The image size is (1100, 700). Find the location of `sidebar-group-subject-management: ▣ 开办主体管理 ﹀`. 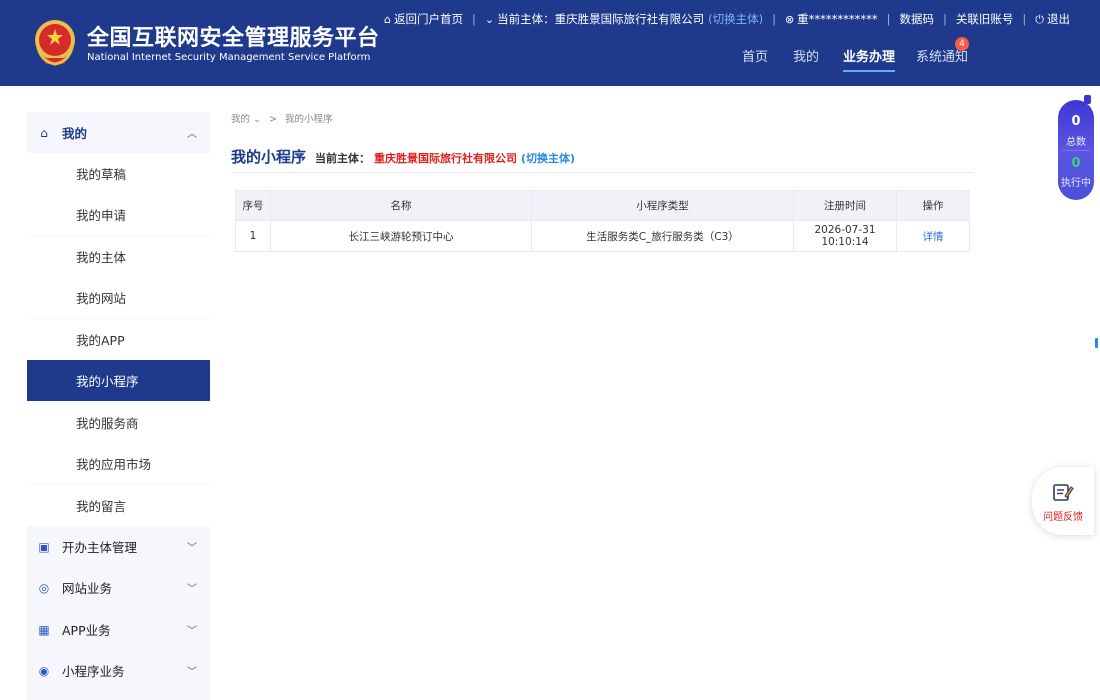

sidebar-group-subject-management: ▣ 开办主体管理 ﹀ is located at coordinates (118, 546).